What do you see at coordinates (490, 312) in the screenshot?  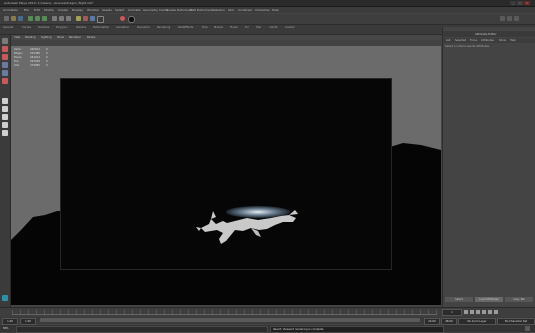 I see `step-forward-icon` at bounding box center [490, 312].